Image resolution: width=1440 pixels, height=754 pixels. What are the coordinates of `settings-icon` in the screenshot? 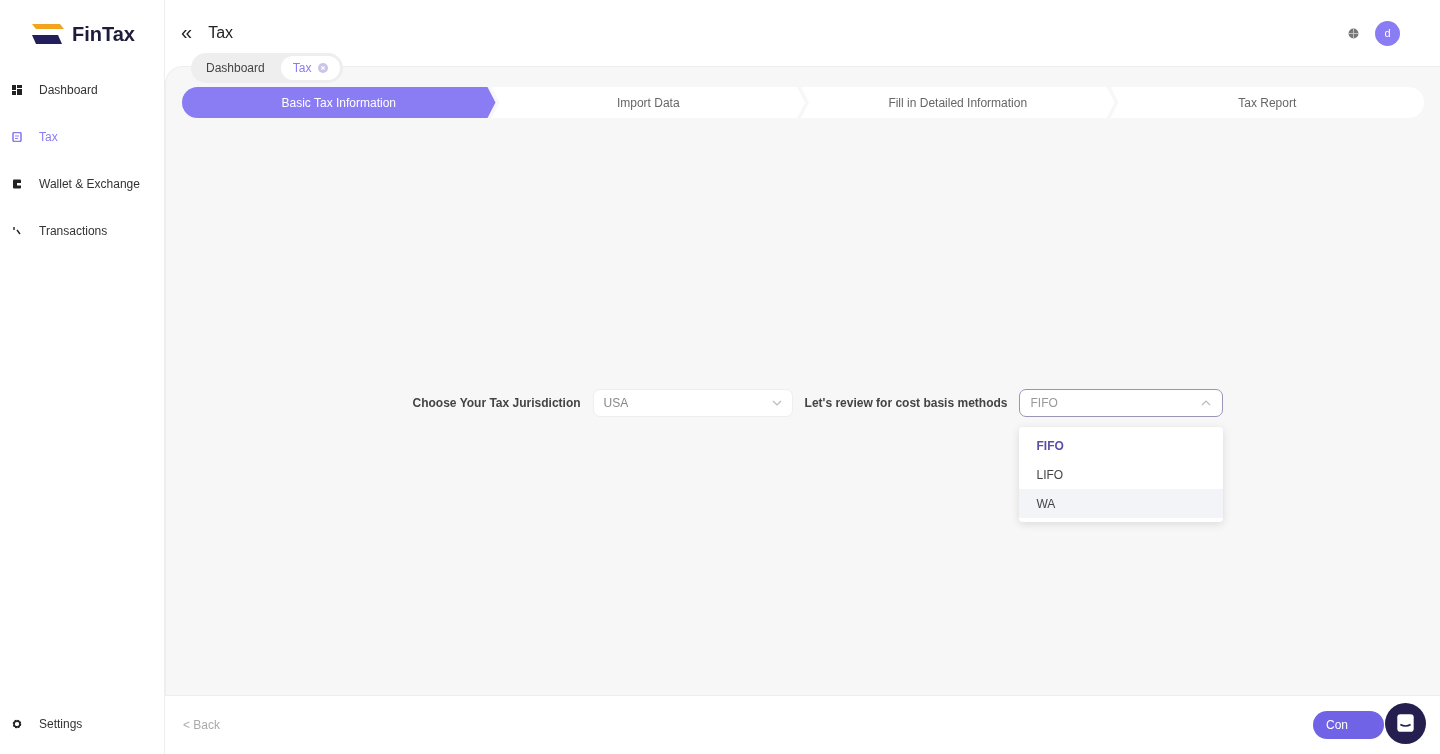 It's located at (17, 724).